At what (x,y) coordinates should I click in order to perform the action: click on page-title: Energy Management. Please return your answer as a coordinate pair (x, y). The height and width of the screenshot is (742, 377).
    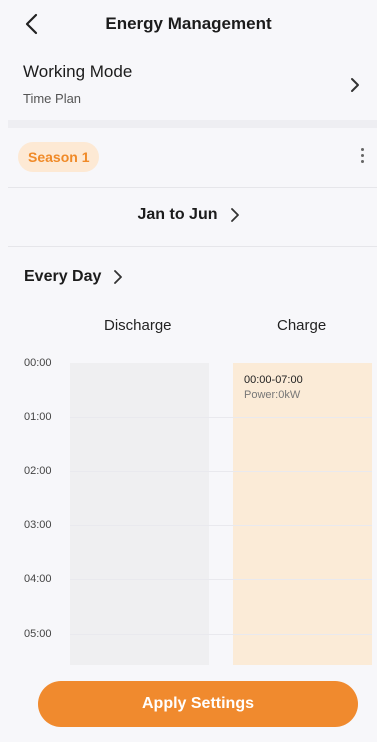
    Looking at the image, I should click on (188, 23).